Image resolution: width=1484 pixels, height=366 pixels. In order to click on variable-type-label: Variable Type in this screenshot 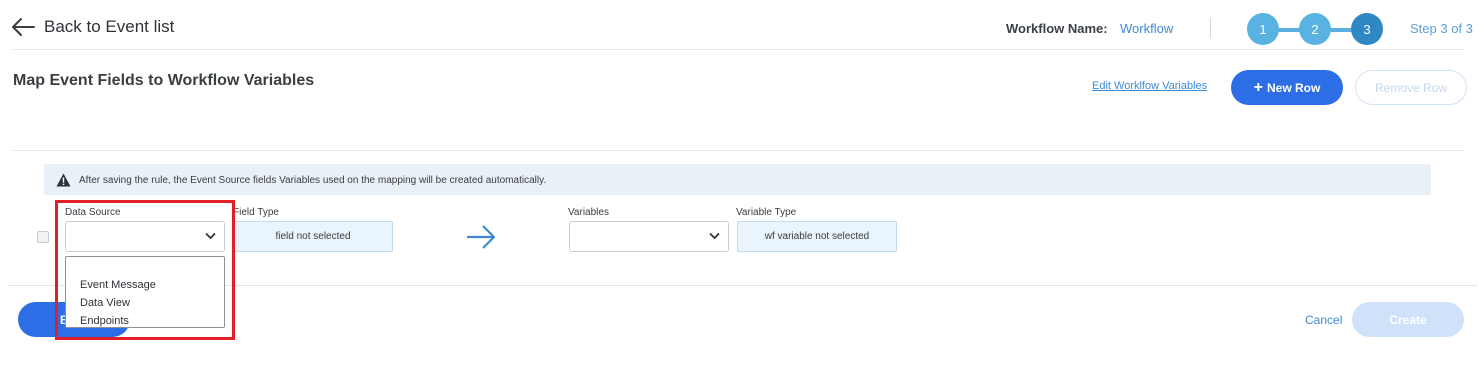, I will do `click(766, 212)`.